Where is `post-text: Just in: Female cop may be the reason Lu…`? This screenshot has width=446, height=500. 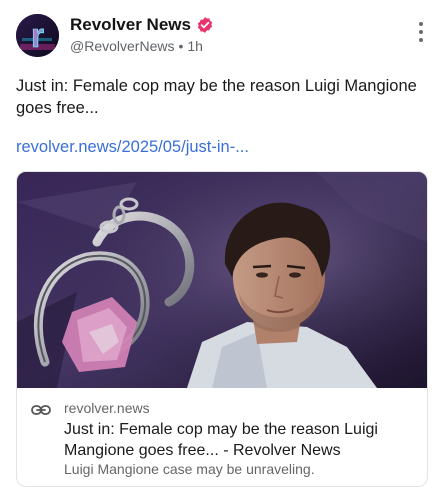
post-text: Just in: Female cop may be the reason Lu… is located at coordinates (216, 97).